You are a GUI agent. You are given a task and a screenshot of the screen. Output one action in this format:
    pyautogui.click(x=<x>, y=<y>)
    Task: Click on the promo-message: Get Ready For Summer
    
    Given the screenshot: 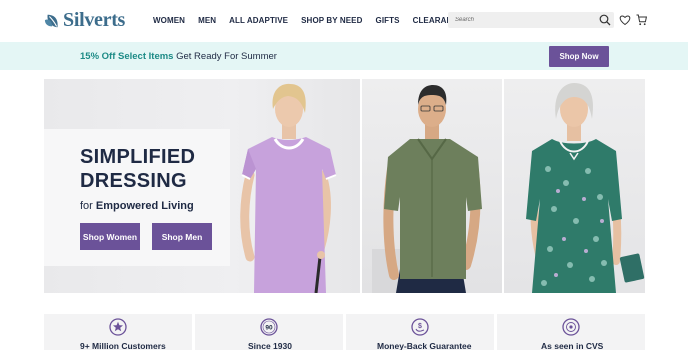 What is the action you would take?
    pyautogui.click(x=225, y=56)
    